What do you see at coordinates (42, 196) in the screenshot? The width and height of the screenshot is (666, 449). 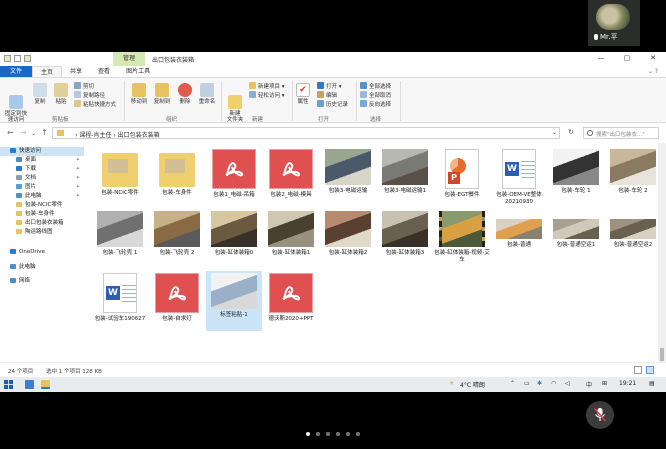 I see `sidebar-item: 此电脑 ✦` at bounding box center [42, 196].